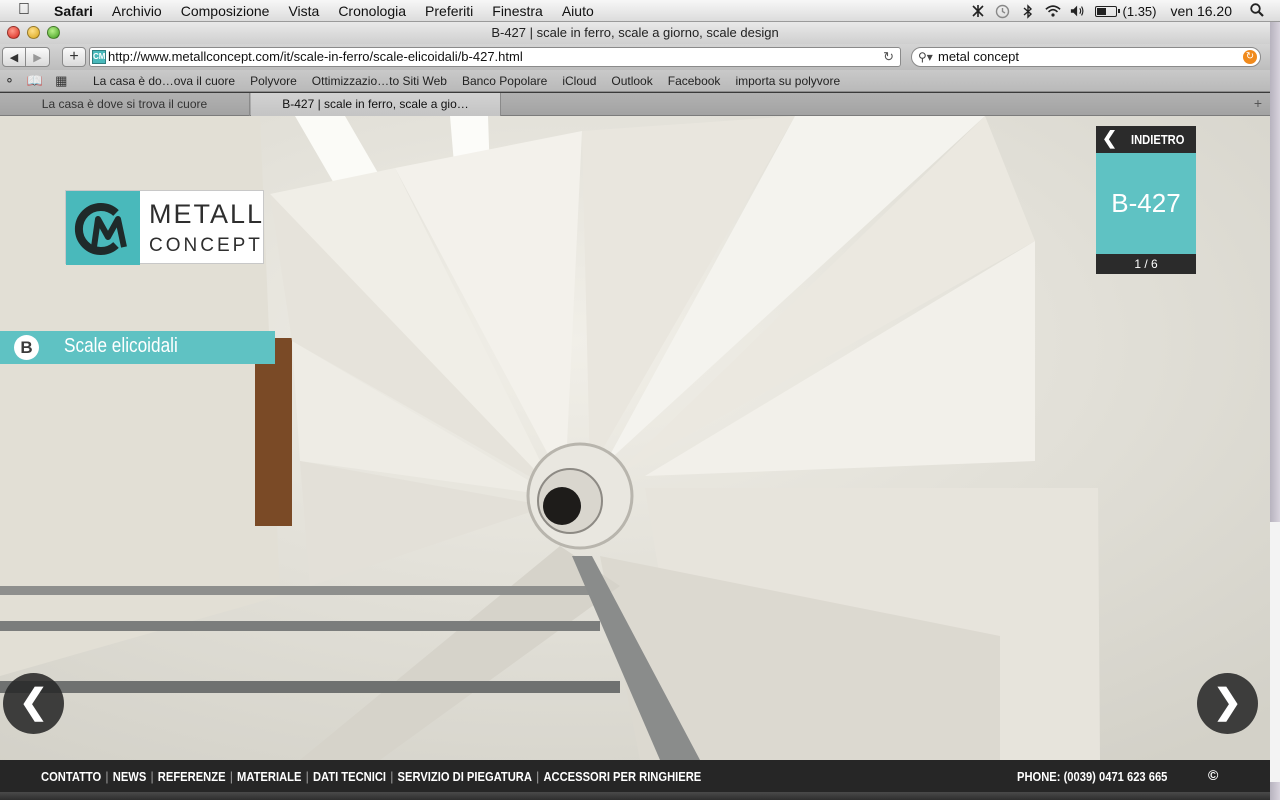 The image size is (1280, 800). I want to click on forward-arrow-icon: ▶, so click(37, 57).